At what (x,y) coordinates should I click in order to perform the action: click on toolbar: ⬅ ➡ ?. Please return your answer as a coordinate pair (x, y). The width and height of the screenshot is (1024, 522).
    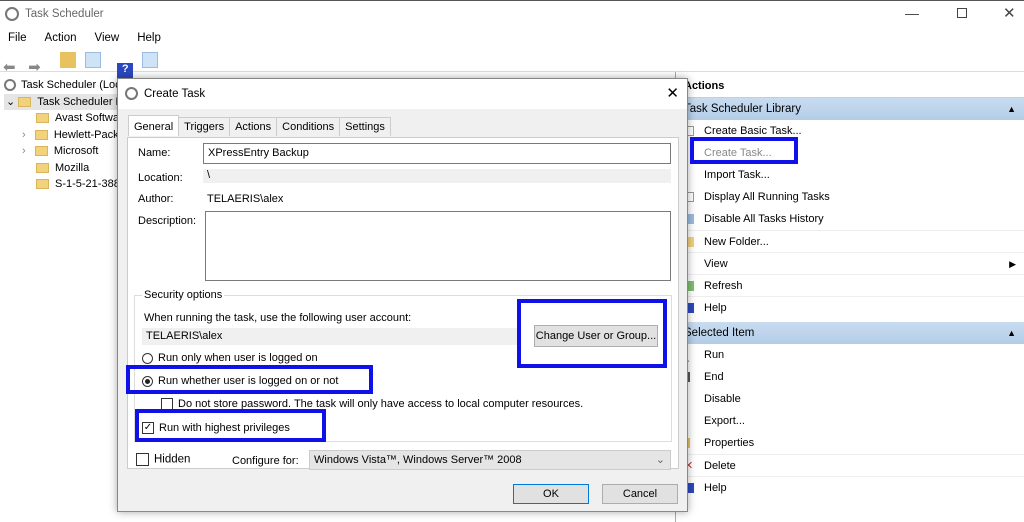
    Looking at the image, I should click on (512, 63).